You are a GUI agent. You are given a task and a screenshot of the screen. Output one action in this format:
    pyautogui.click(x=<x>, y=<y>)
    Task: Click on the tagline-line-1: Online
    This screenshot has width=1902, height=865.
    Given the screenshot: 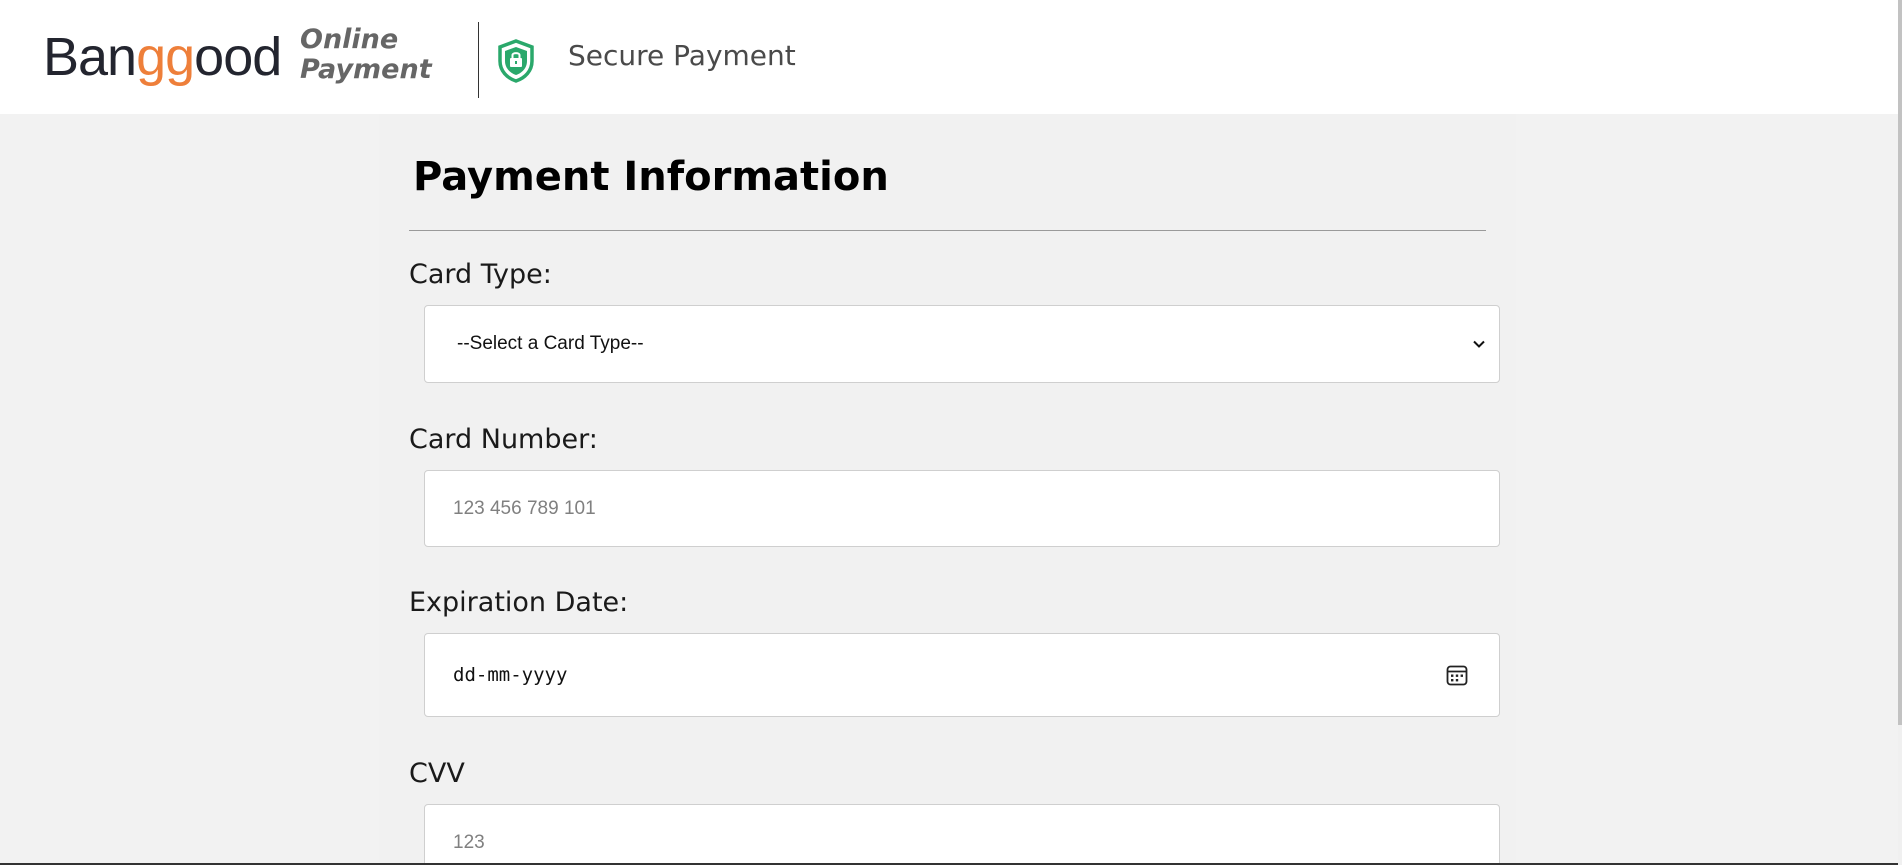 What is the action you would take?
    pyautogui.click(x=349, y=39)
    